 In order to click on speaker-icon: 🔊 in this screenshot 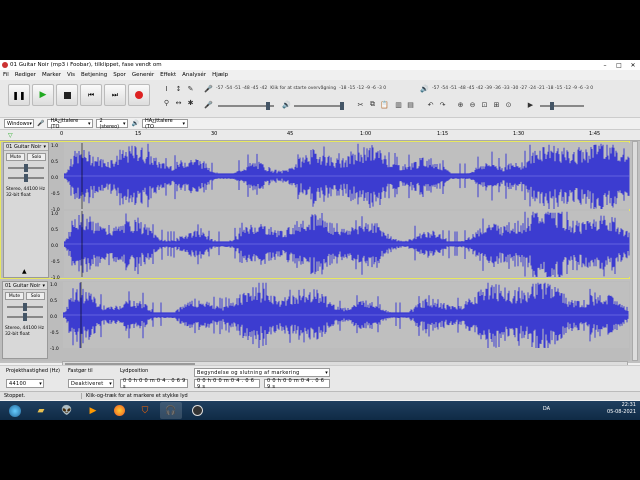, I will do `click(424, 88)`.